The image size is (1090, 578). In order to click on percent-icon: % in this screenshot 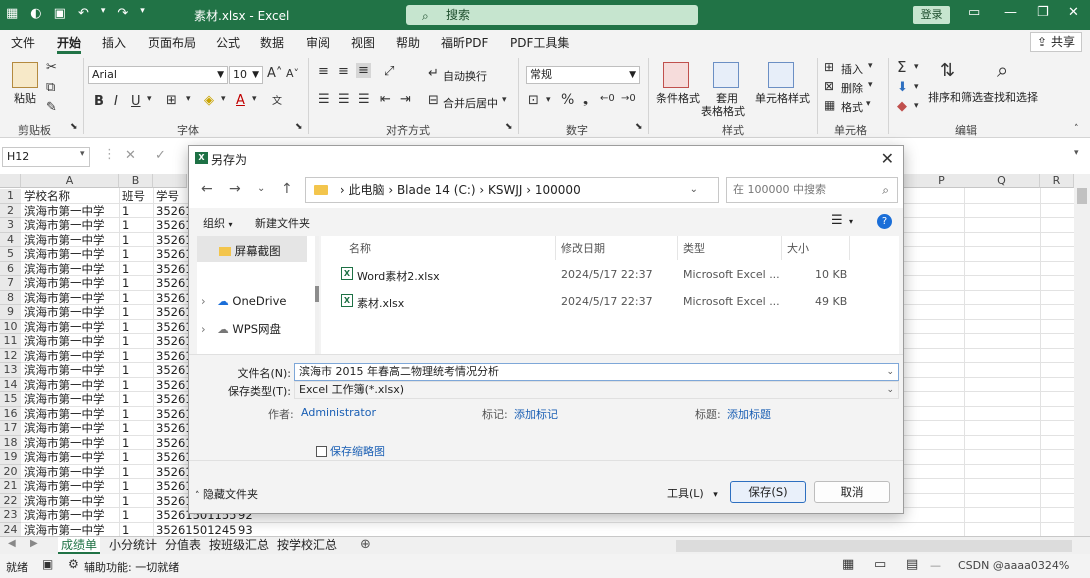, I will do `click(567, 100)`.